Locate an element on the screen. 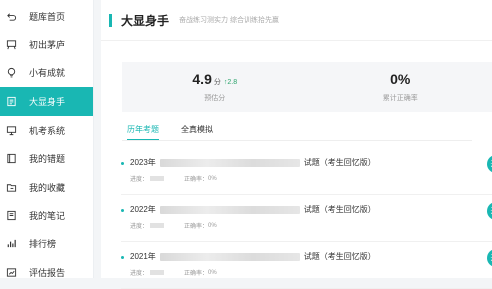 This screenshot has width=492, height=289. back-arrow-icon is located at coordinates (11, 16).